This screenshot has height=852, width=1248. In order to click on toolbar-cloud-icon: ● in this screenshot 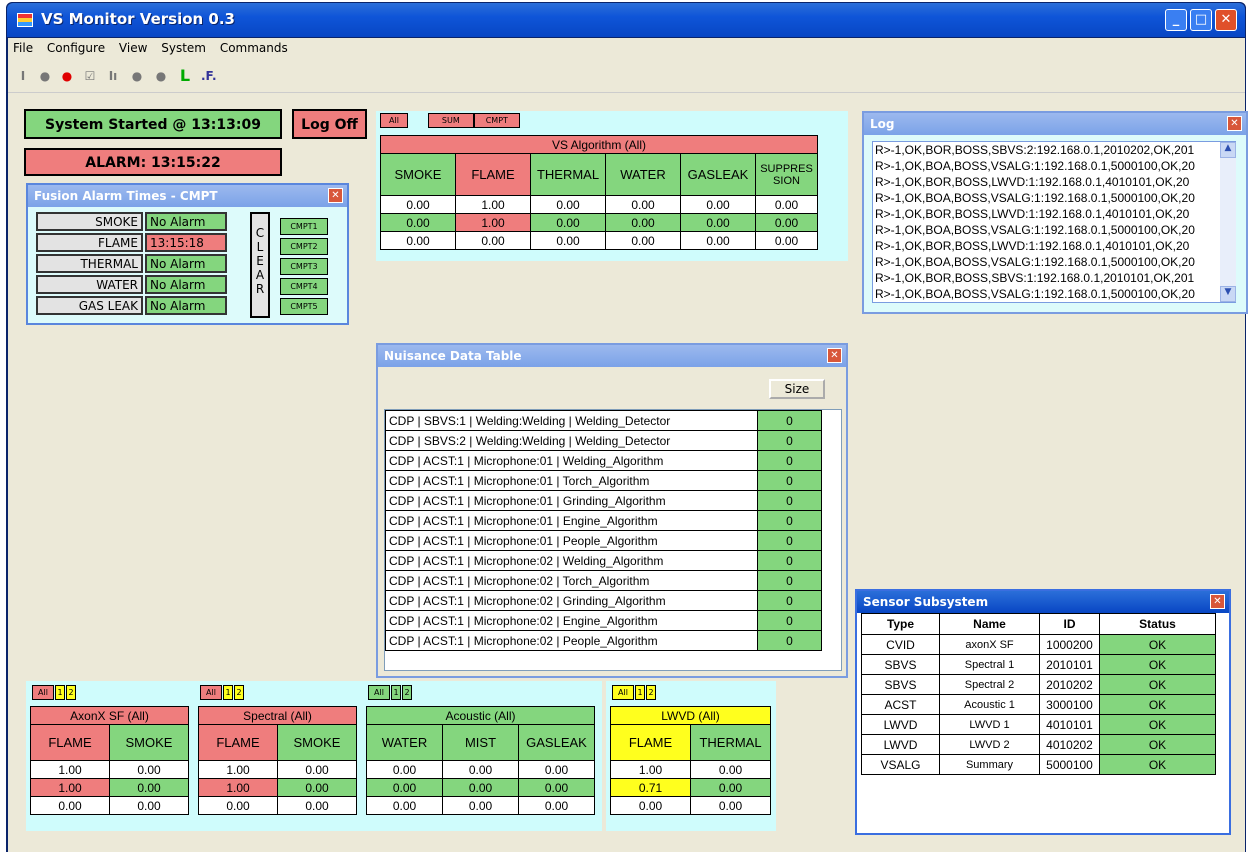, I will do `click(137, 76)`.